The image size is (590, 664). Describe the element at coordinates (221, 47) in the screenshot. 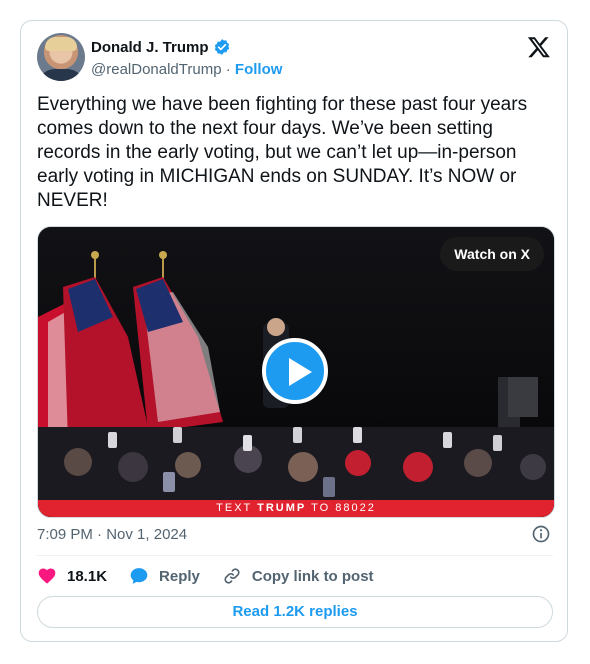

I see `verified-badge-icon` at that location.